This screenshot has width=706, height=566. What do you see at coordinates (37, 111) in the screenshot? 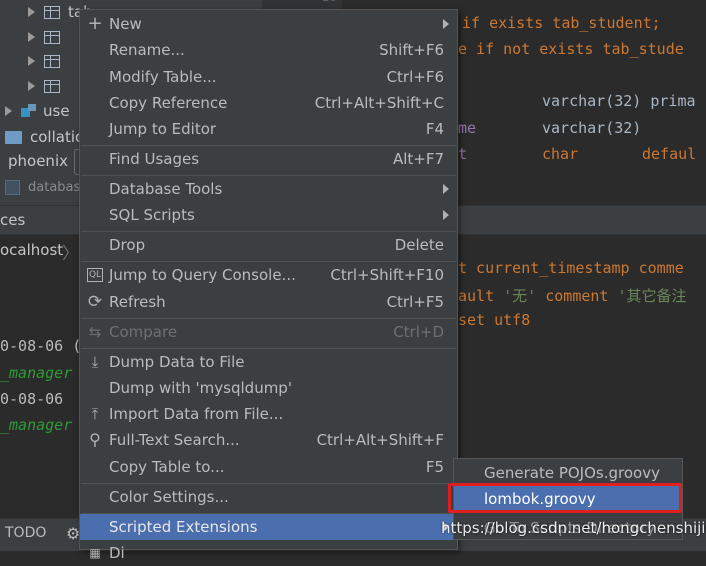
I see `tree-row-schema: use` at bounding box center [37, 111].